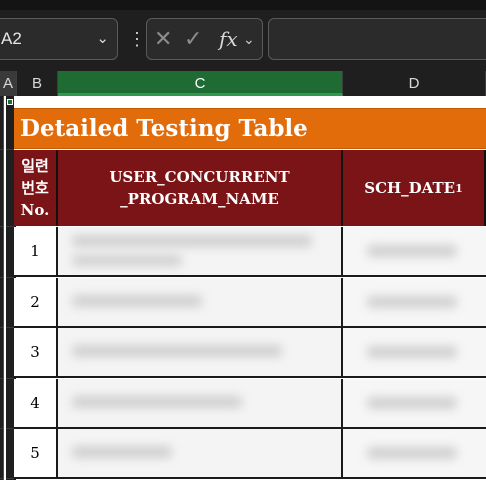  I want to click on header-sch-date: SCH_DATE 1, so click(414, 188).